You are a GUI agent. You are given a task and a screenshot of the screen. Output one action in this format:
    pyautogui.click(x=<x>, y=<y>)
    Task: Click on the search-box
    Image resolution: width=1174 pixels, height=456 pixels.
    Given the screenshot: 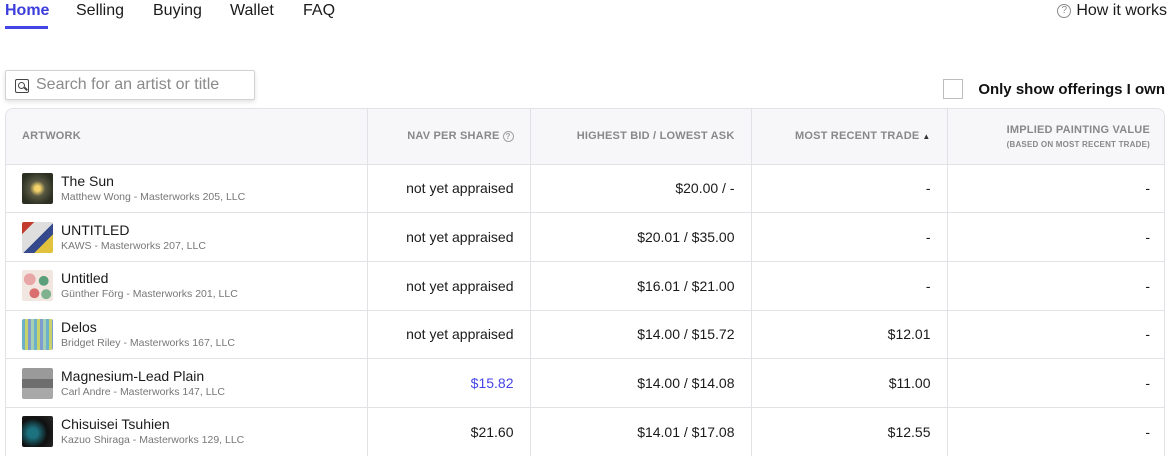 What is the action you would take?
    pyautogui.click(x=130, y=85)
    